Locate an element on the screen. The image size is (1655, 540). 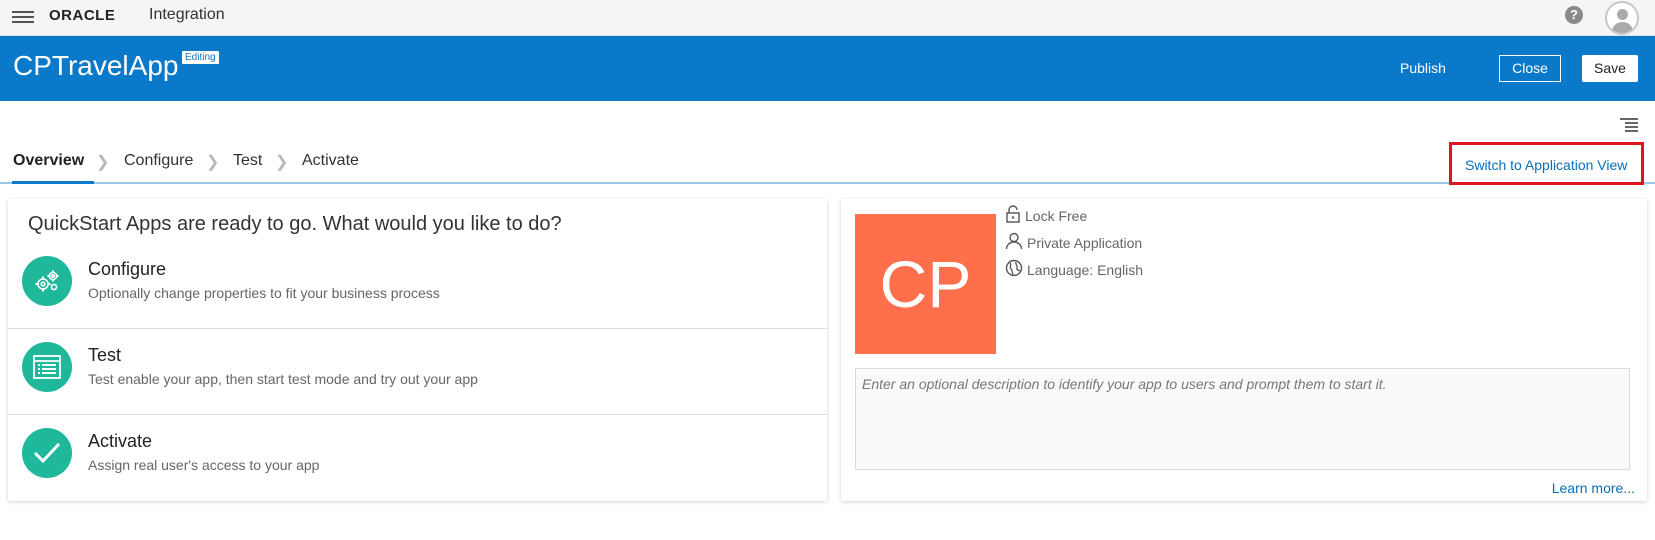
switch-to-application-view-link: Switch to Application View is located at coordinates (1546, 165).